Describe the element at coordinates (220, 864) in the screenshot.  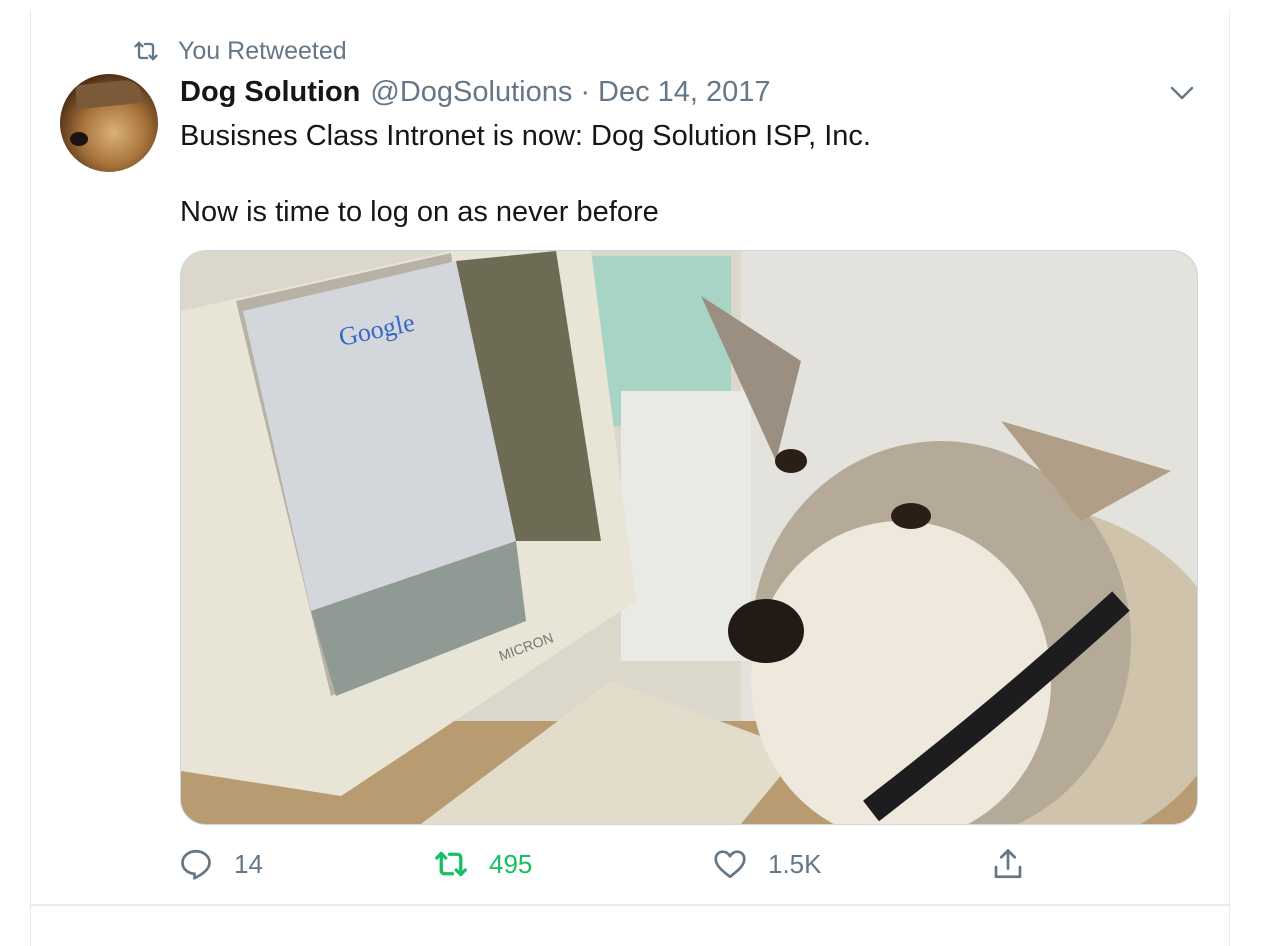
I see `reply-button: 14` at that location.